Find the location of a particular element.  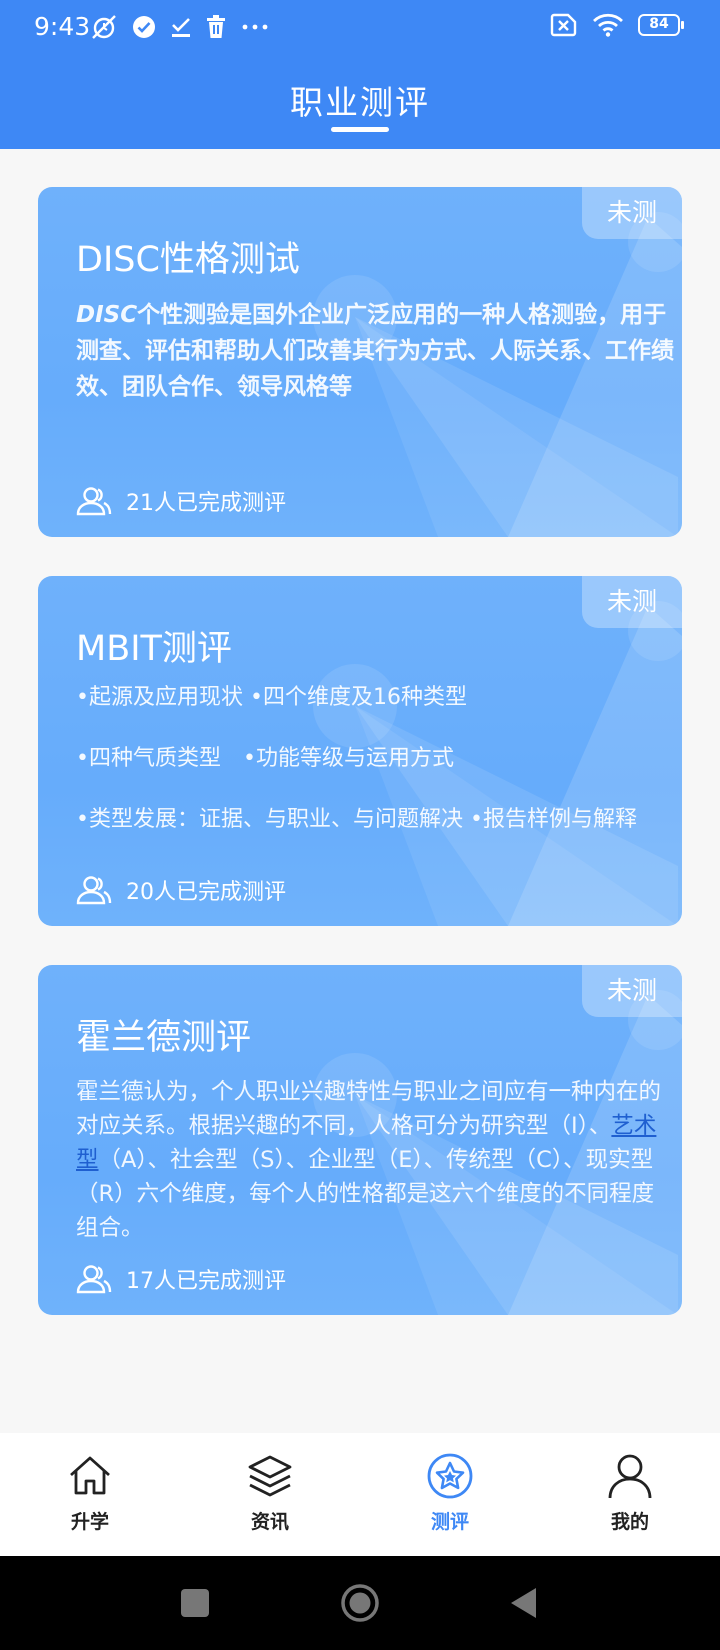

completion-count: 20人已完成测评 is located at coordinates (181, 890).